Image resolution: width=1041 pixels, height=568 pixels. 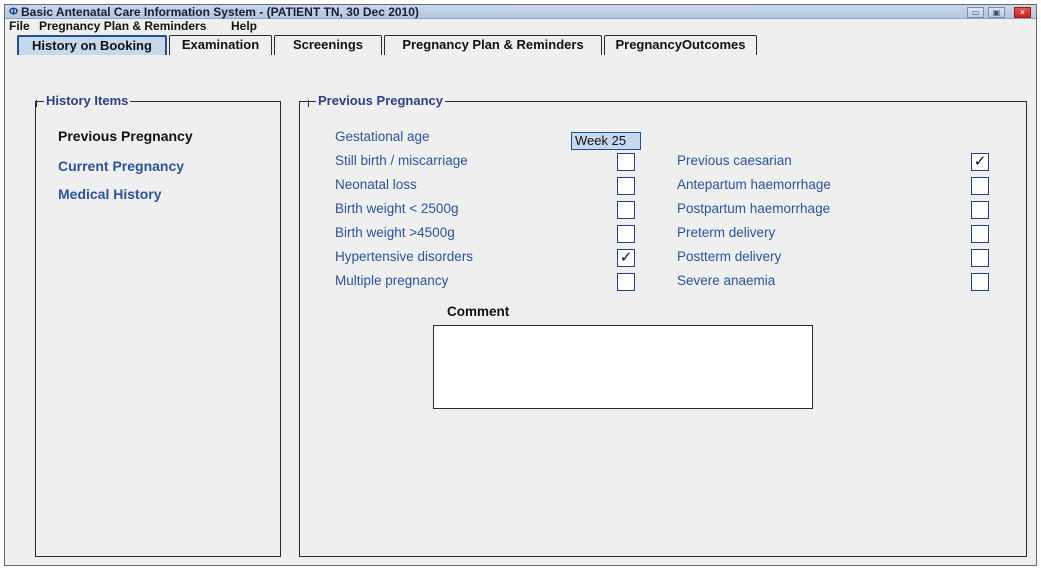 I want to click on minimize-button: ▭, so click(x=975, y=12).